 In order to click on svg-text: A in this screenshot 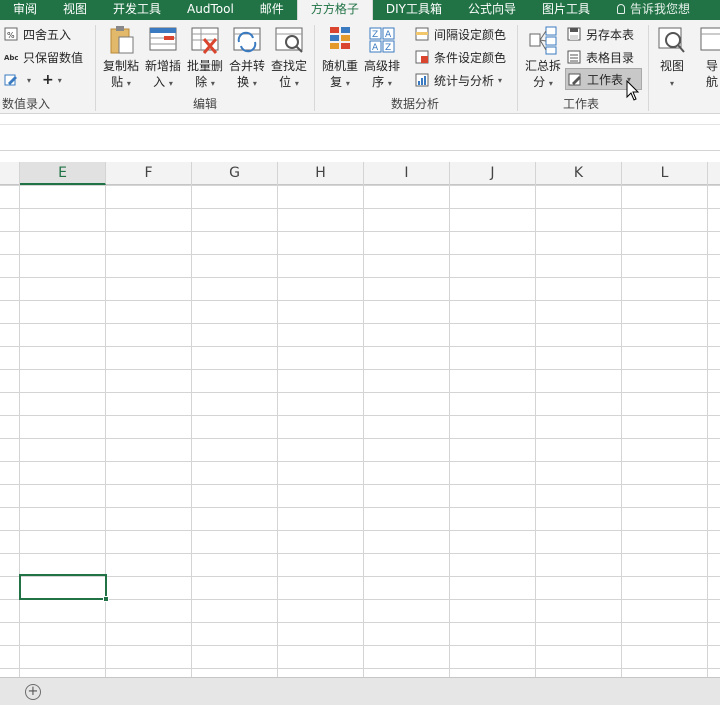, I will do `click(388, 35)`.